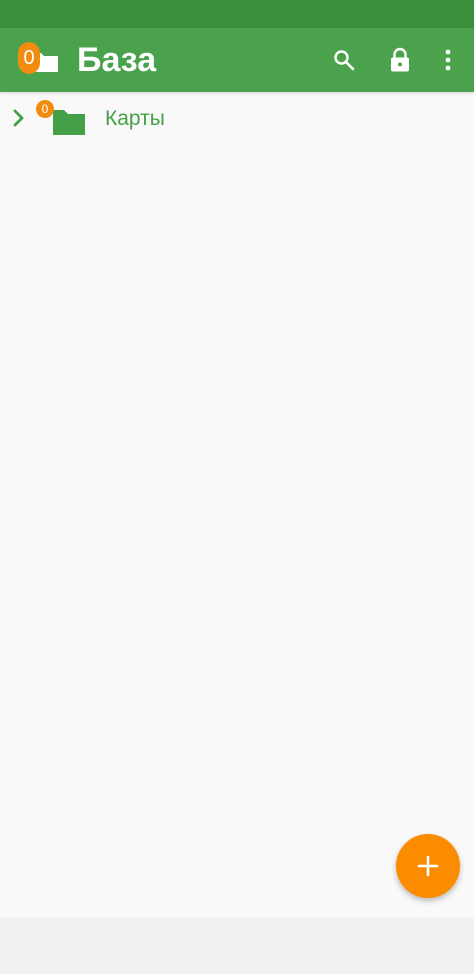 The height and width of the screenshot is (974, 474). Describe the element at coordinates (135, 119) in the screenshot. I see `tree-node-label: Карты` at that location.